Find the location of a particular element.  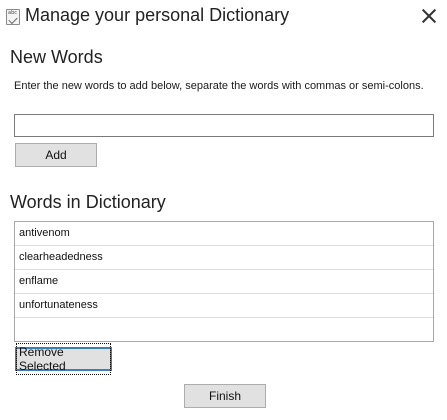

add-button: Add is located at coordinates (56, 155).